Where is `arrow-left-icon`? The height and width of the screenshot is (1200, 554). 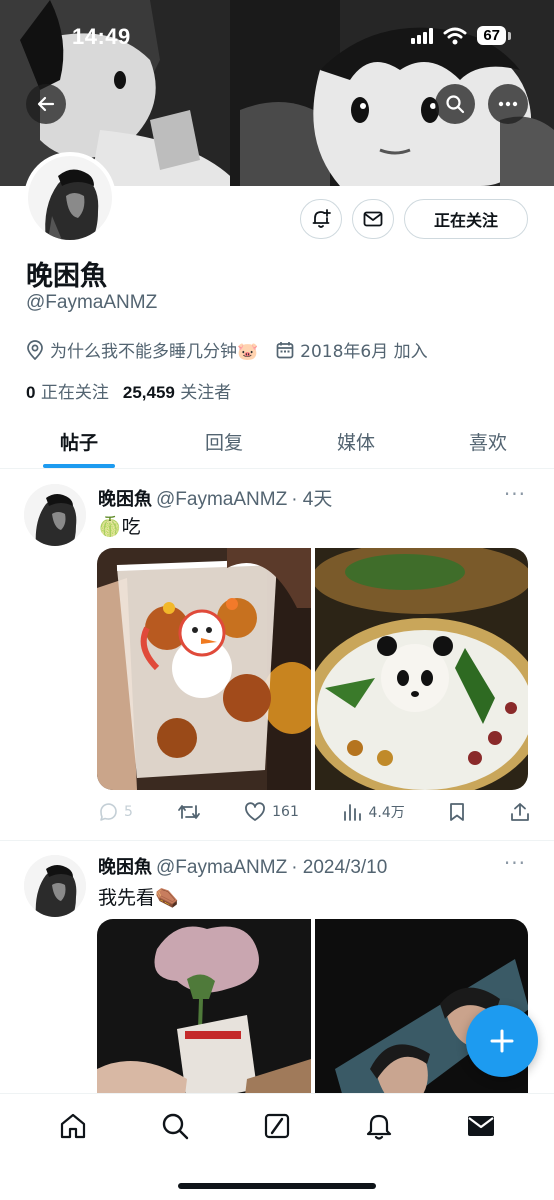 arrow-left-icon is located at coordinates (46, 104).